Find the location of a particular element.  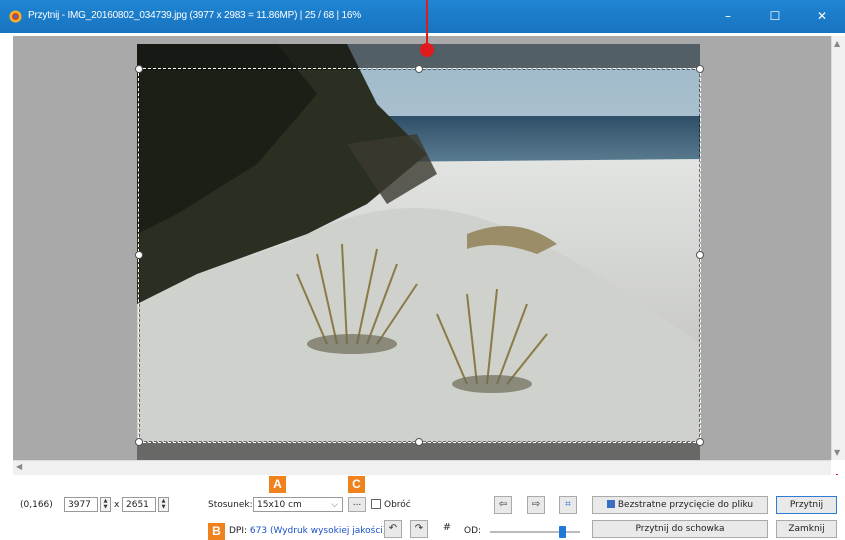

chevron-down-icon: ⌵ is located at coordinates (334, 505).